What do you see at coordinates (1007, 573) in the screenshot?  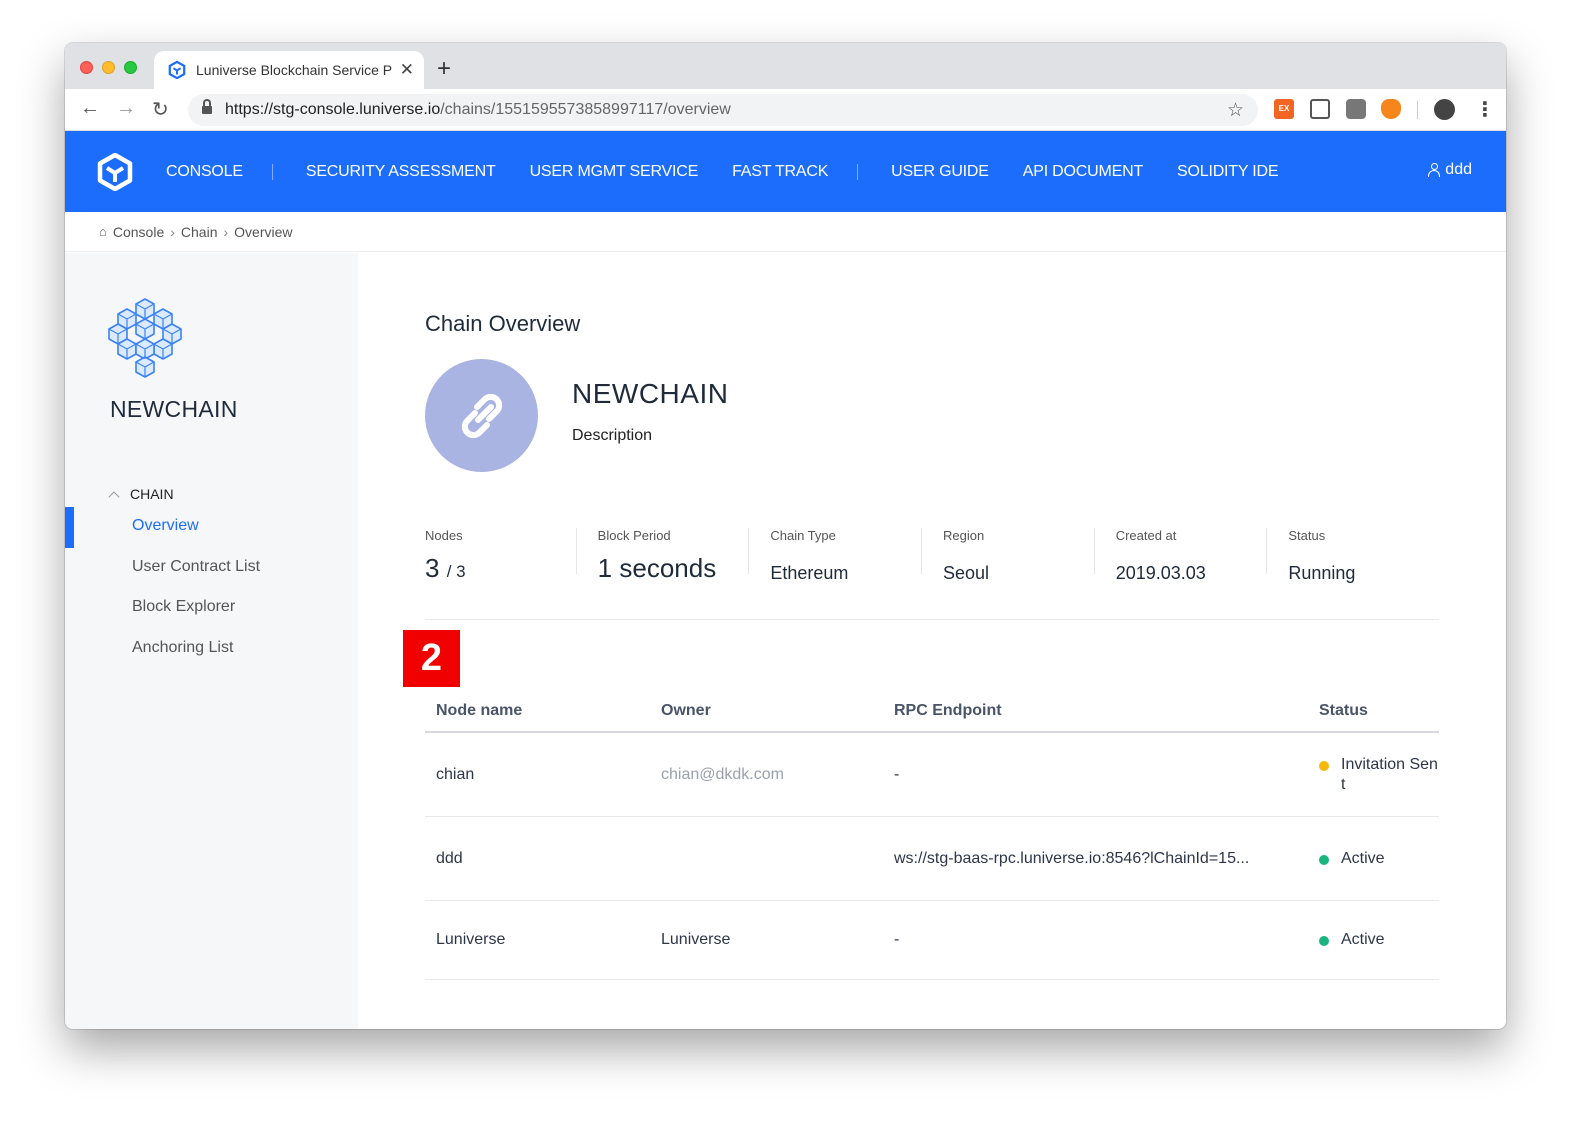 I see `stat-region: Region Seoul` at bounding box center [1007, 573].